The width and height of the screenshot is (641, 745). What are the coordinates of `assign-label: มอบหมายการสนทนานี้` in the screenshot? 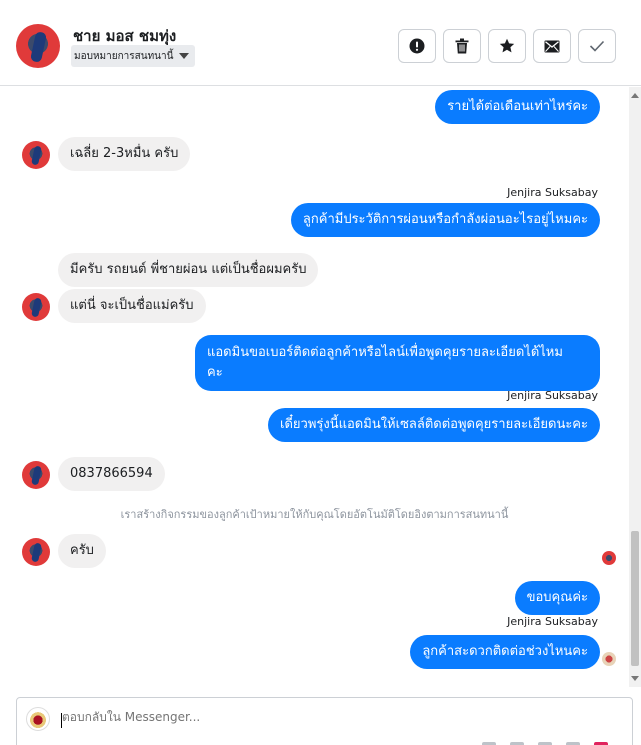 It's located at (124, 56).